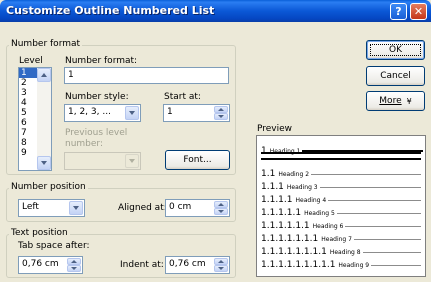  Describe the element at coordinates (31, 61) in the screenshot. I see `level-label: Level` at that location.